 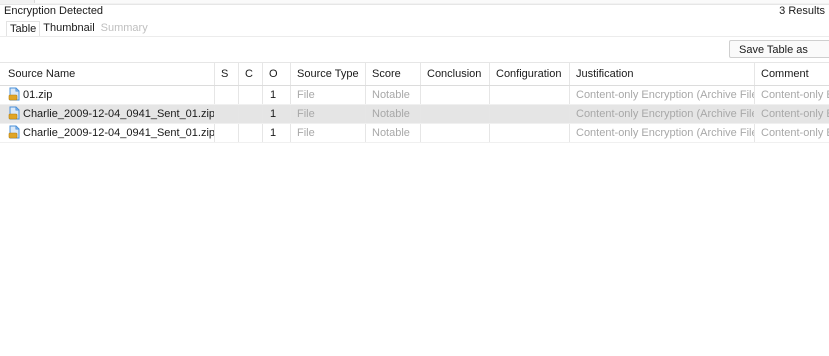 What do you see at coordinates (455, 74) in the screenshot?
I see `column-header-conclusion: Conclusion` at bounding box center [455, 74].